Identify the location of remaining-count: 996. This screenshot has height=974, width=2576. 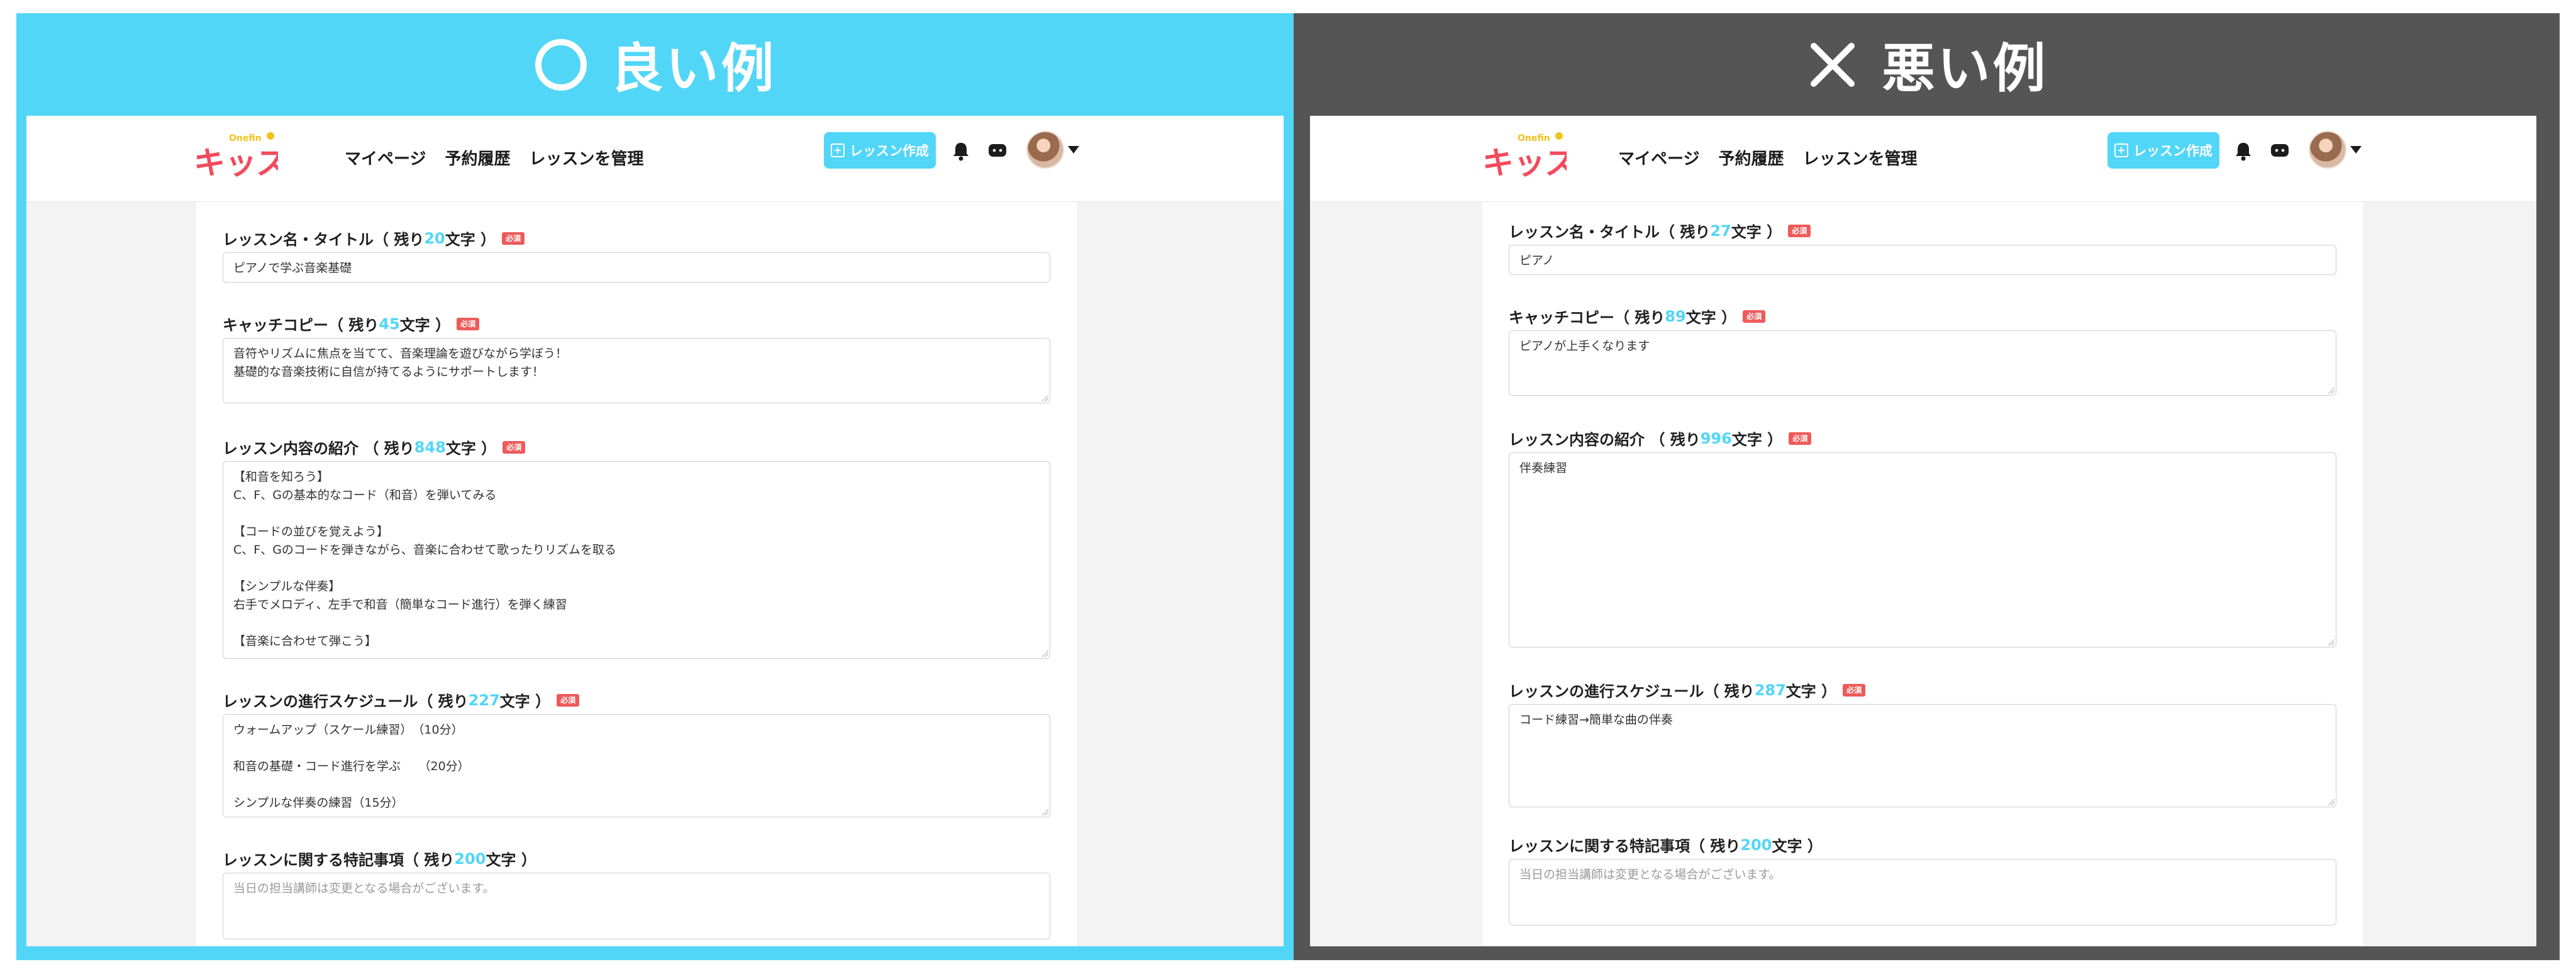
(1716, 438).